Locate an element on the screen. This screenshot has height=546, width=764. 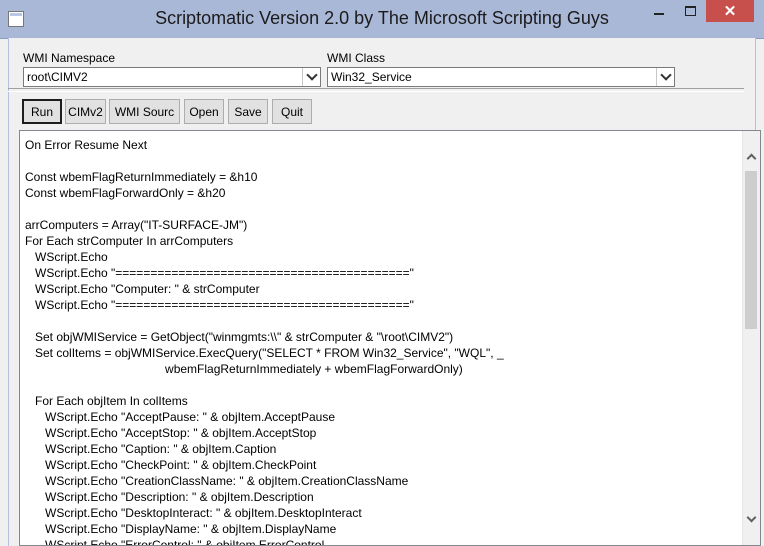
close-icon: ✕ is located at coordinates (730, 11).